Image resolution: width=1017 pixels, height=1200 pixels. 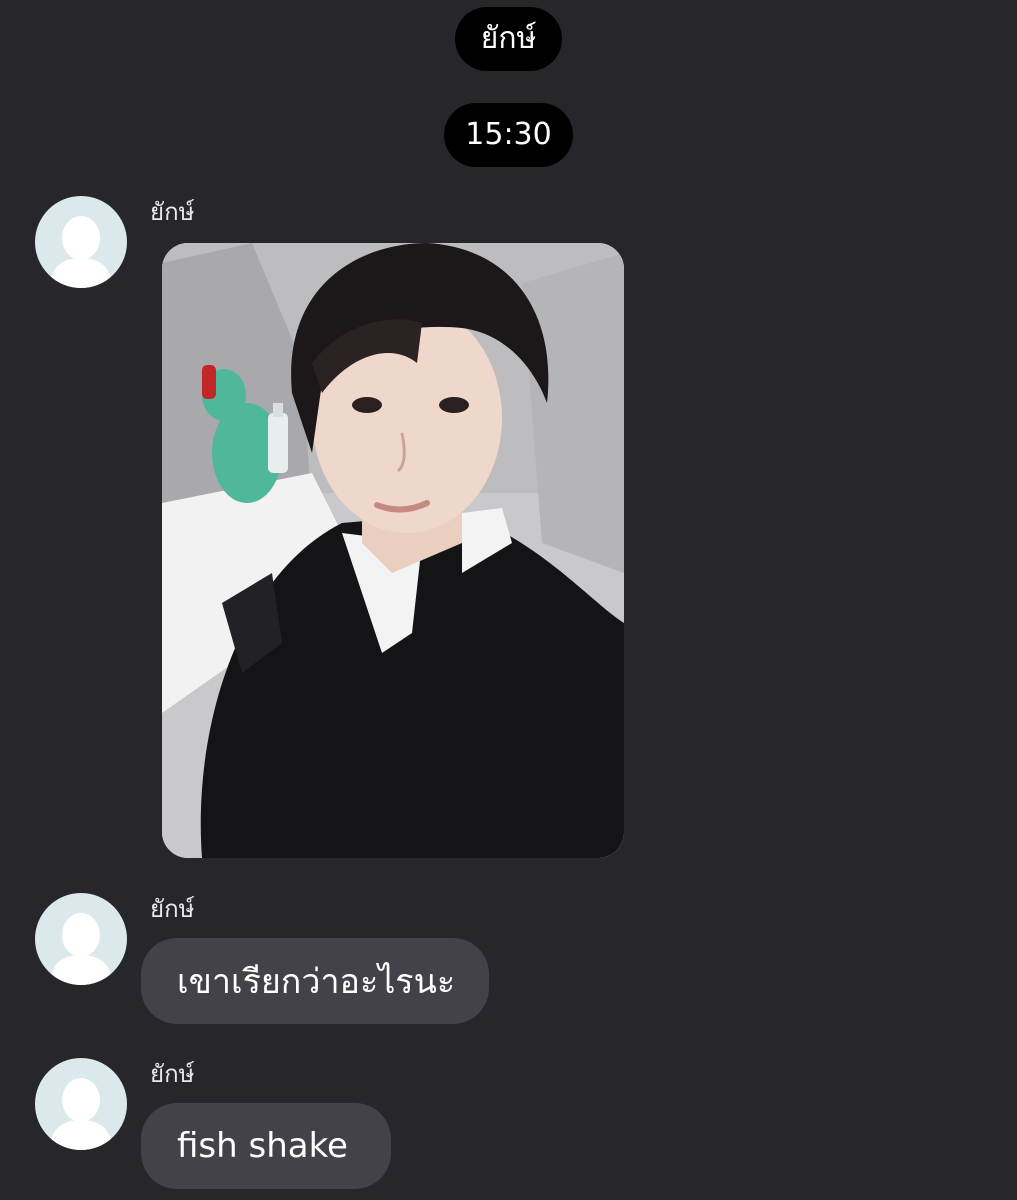 I want to click on message-text: เขาเรียกว่าอะไรนะ, so click(x=316, y=982).